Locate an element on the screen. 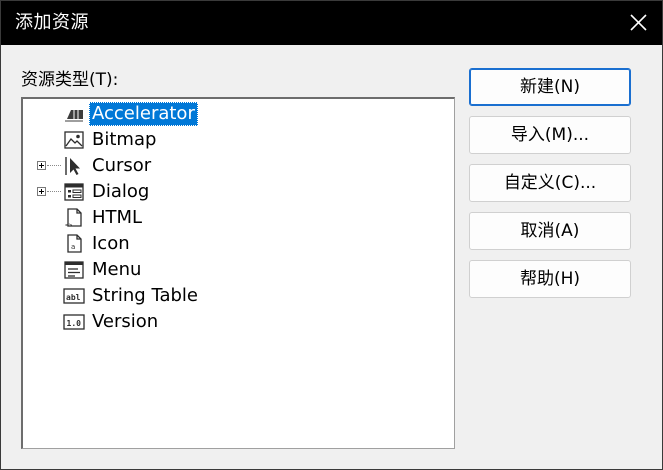  tree-item-label: Icon is located at coordinates (111, 243).